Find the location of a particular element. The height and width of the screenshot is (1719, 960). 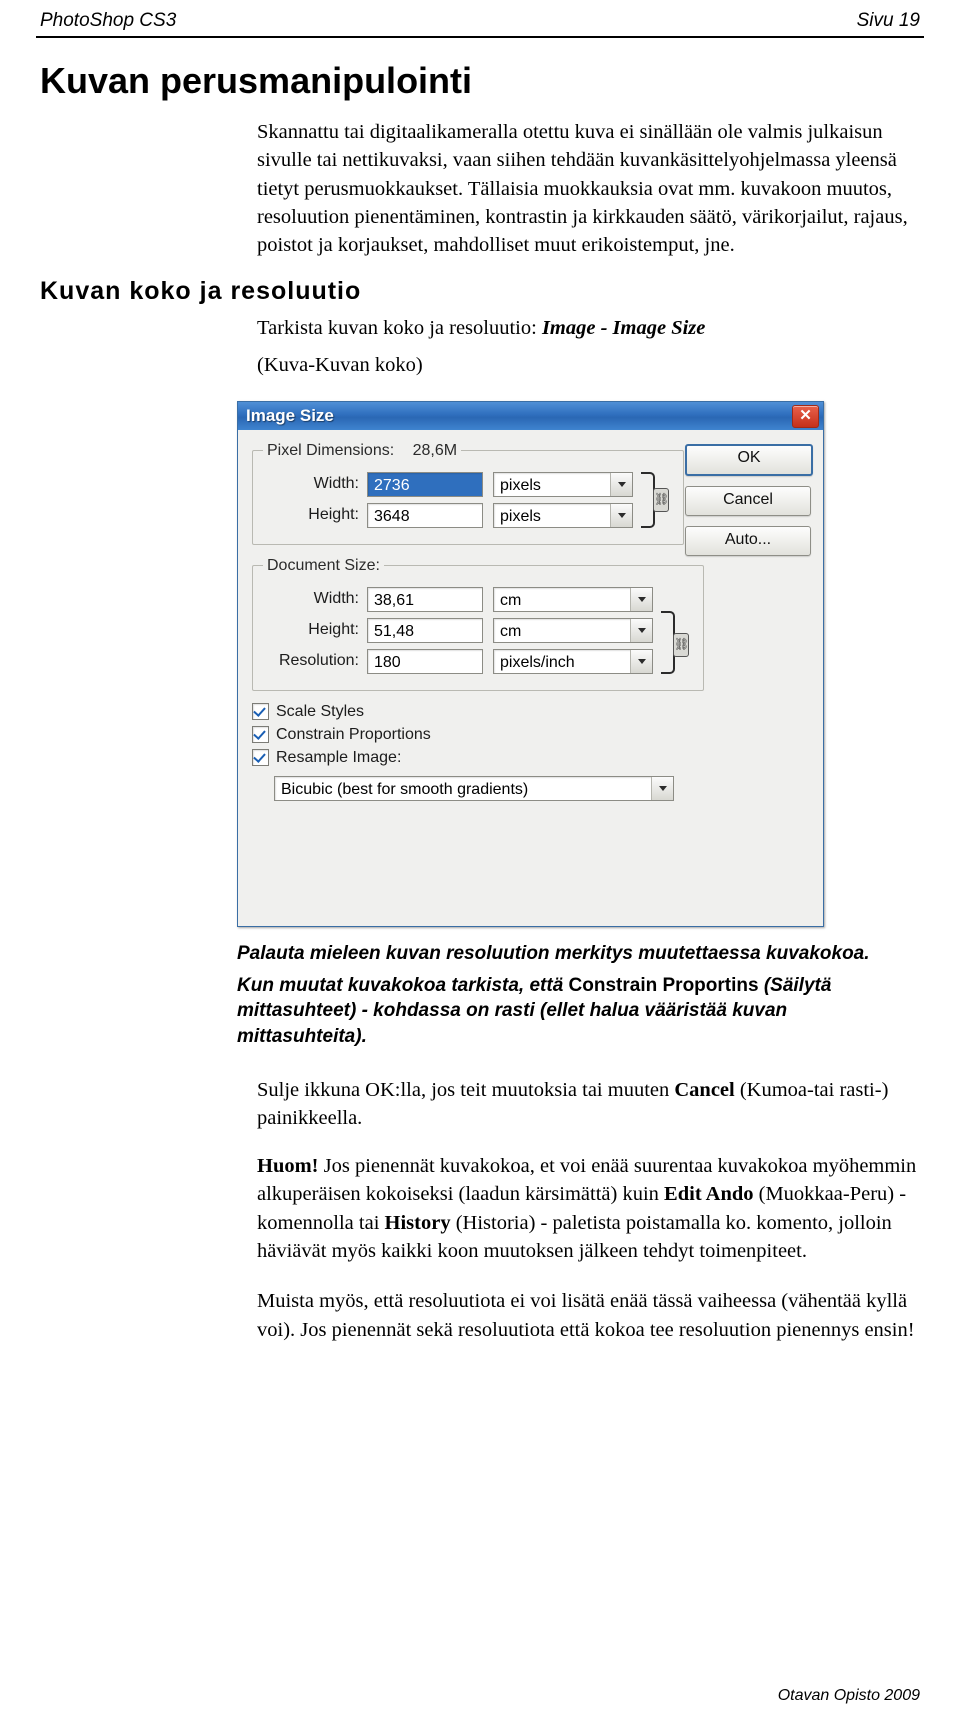

note-2-constrain-proportions: Constrain Proportins is located at coordinates (663, 985).